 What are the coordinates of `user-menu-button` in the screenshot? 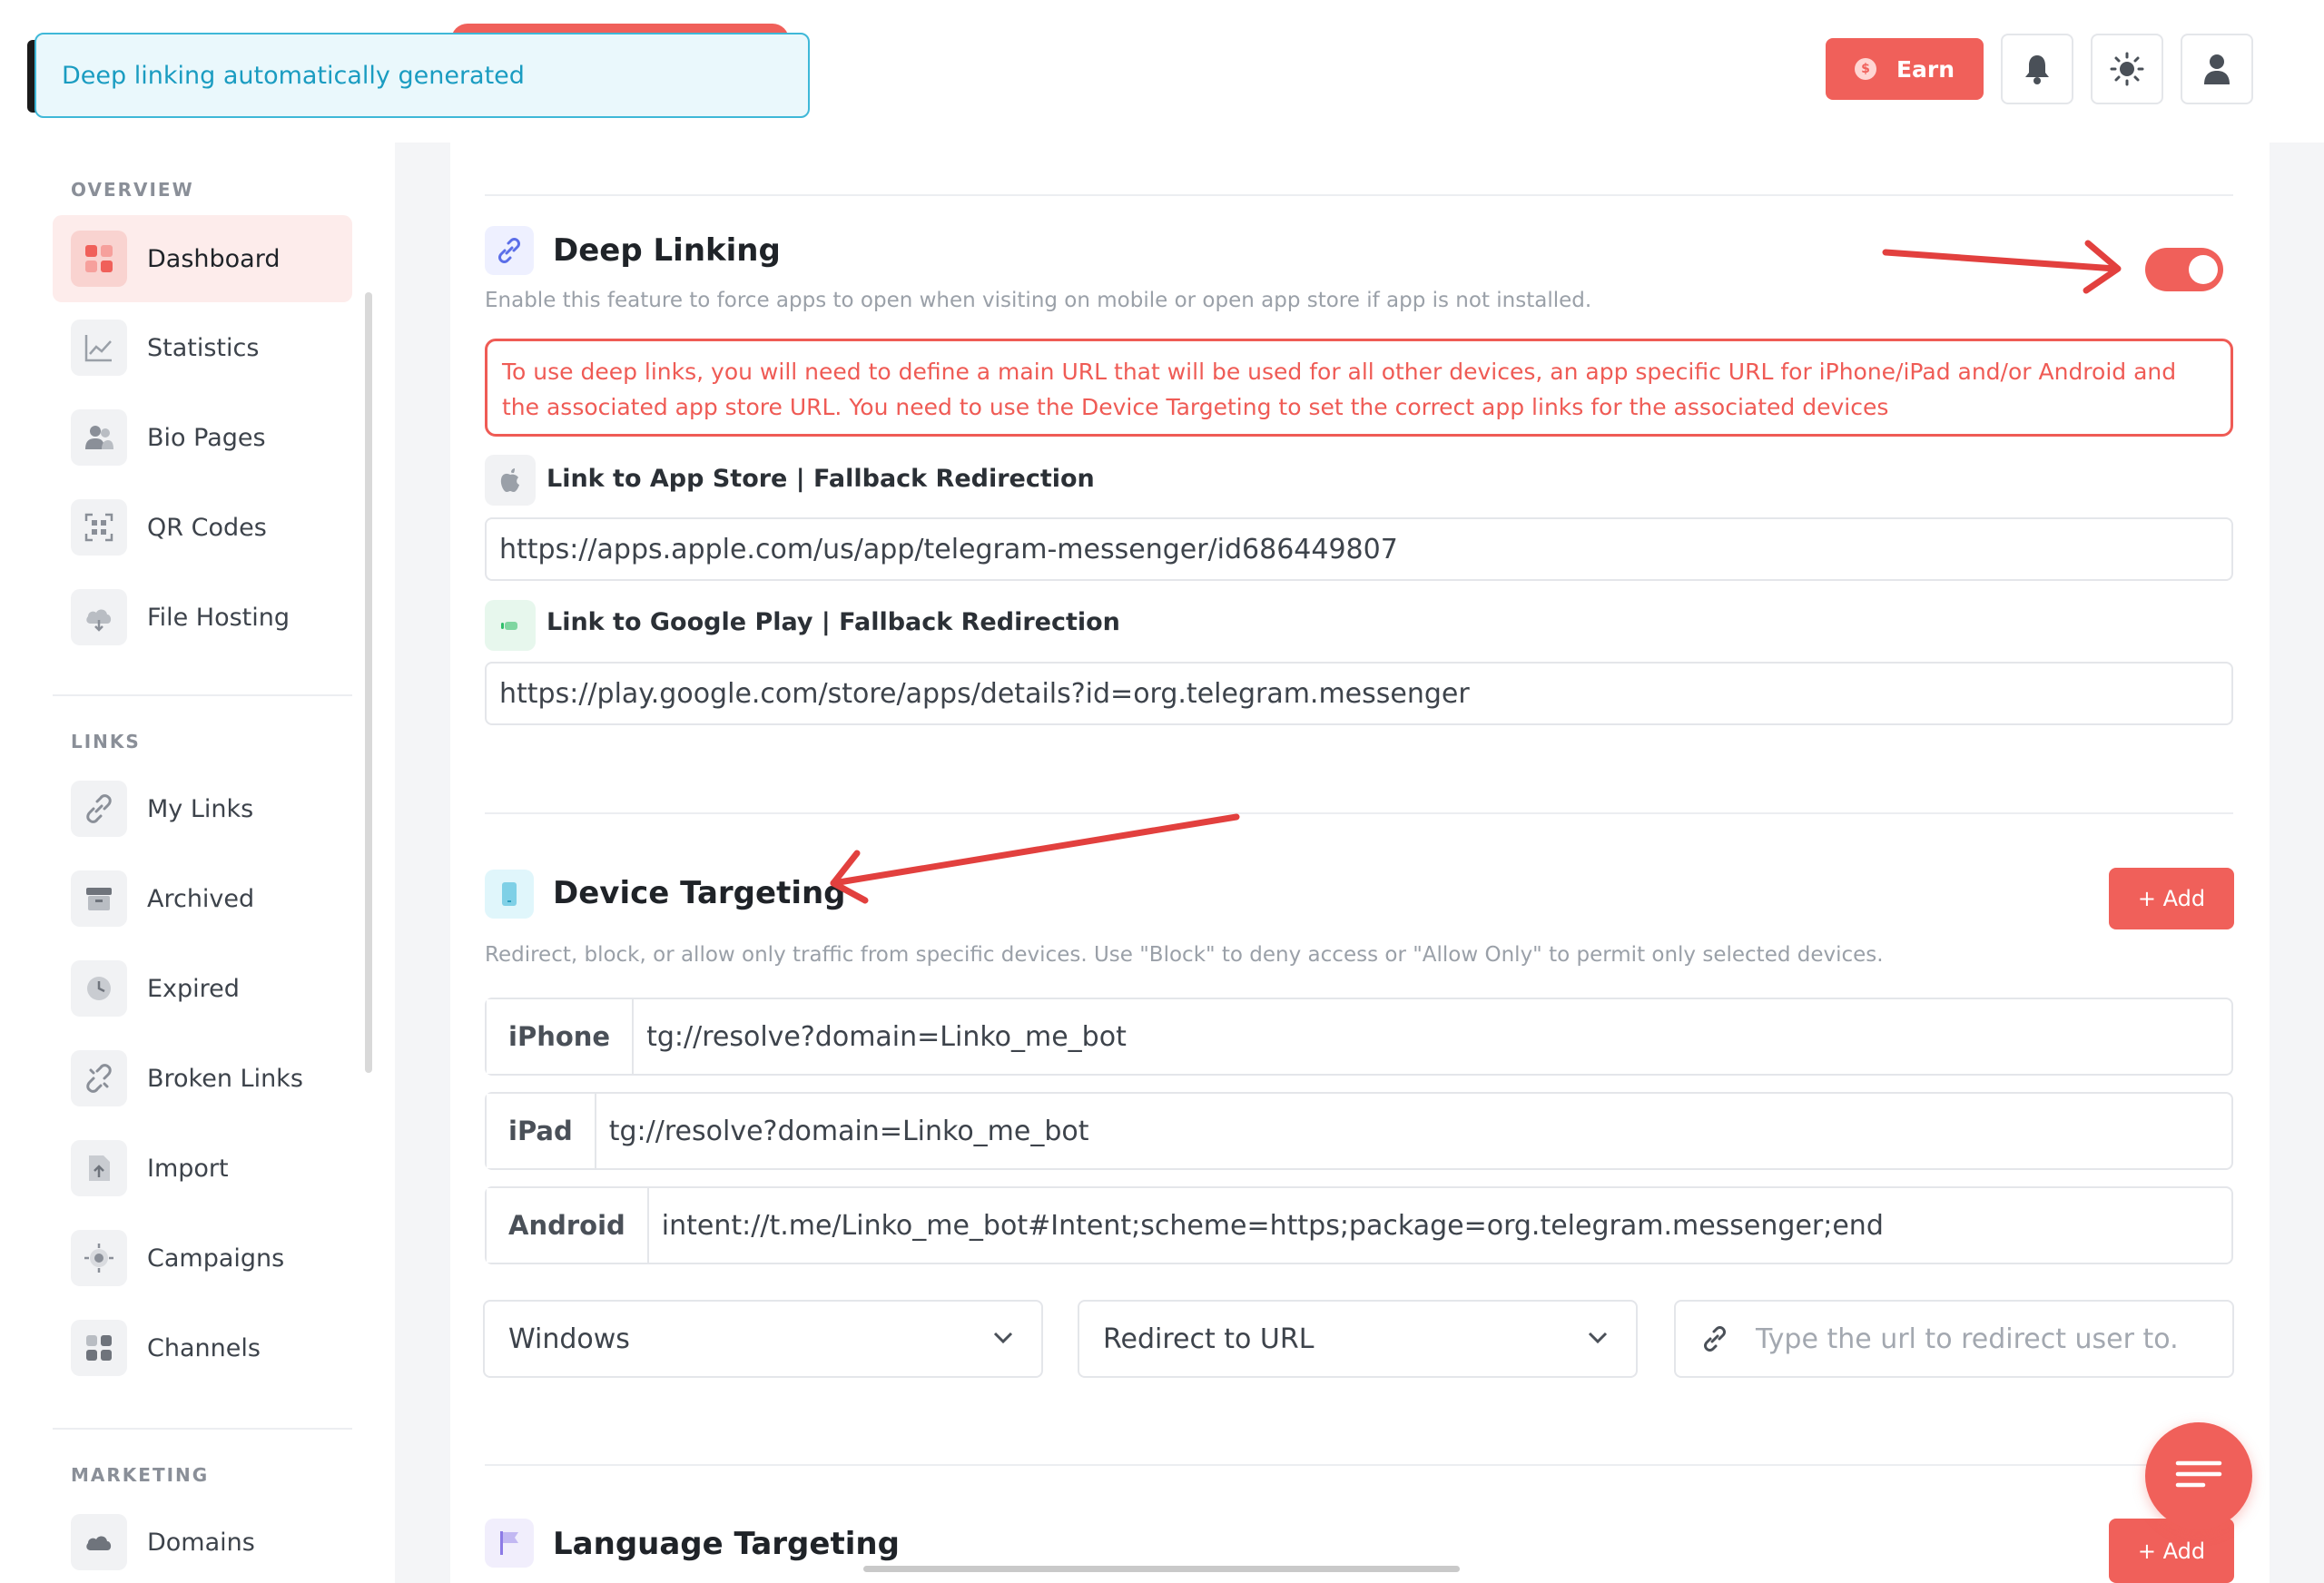 It's located at (2217, 69).